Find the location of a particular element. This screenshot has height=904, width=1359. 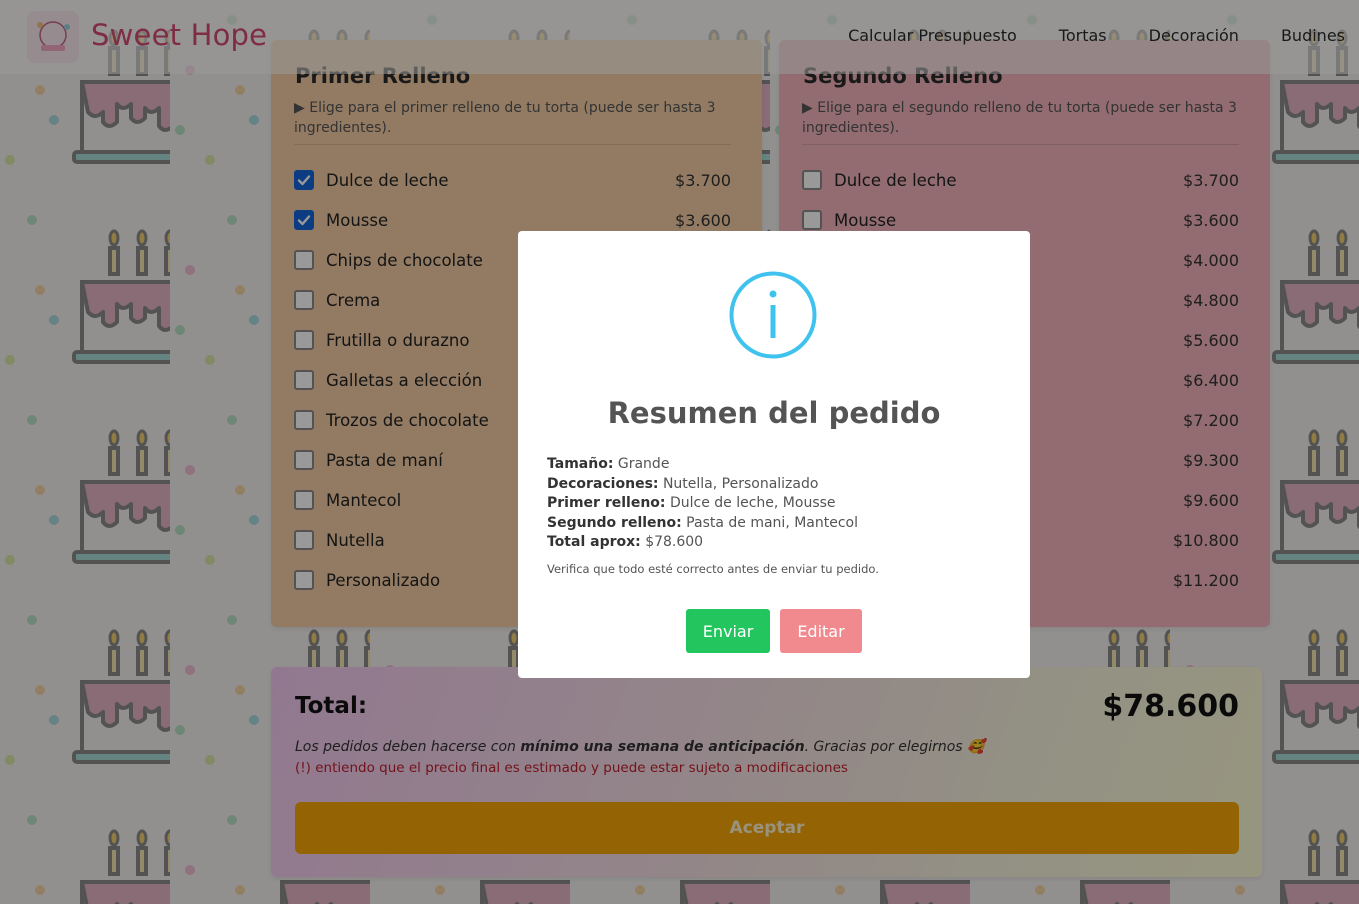

summary-total-value: $78.600 is located at coordinates (672, 542).